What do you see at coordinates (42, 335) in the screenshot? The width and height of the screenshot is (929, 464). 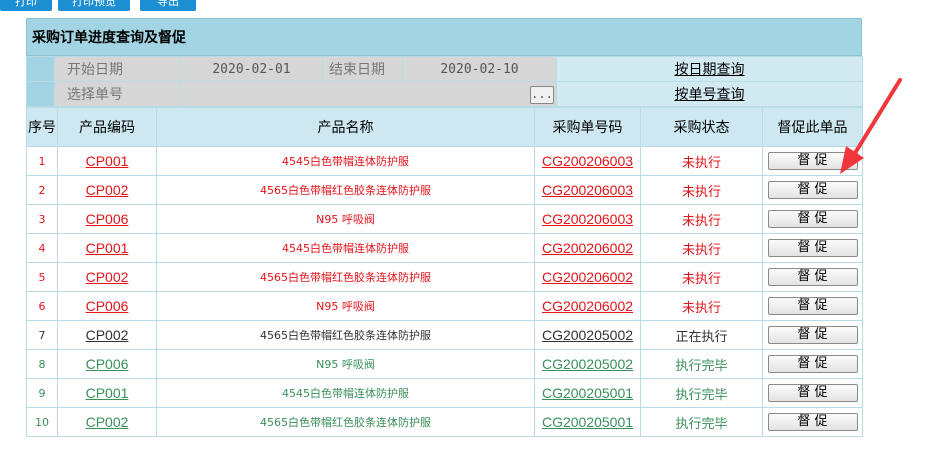 I see `row-number: 7` at bounding box center [42, 335].